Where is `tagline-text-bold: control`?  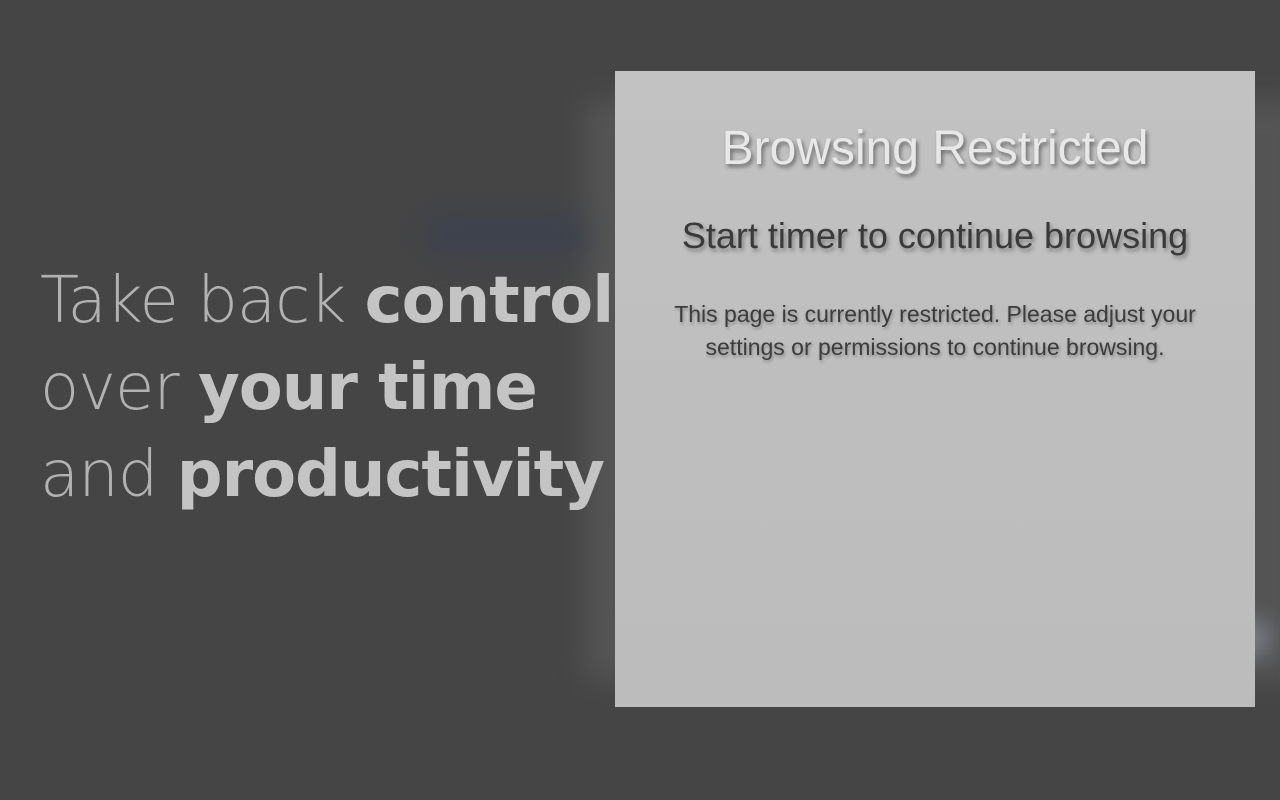 tagline-text-bold: control is located at coordinates (489, 301).